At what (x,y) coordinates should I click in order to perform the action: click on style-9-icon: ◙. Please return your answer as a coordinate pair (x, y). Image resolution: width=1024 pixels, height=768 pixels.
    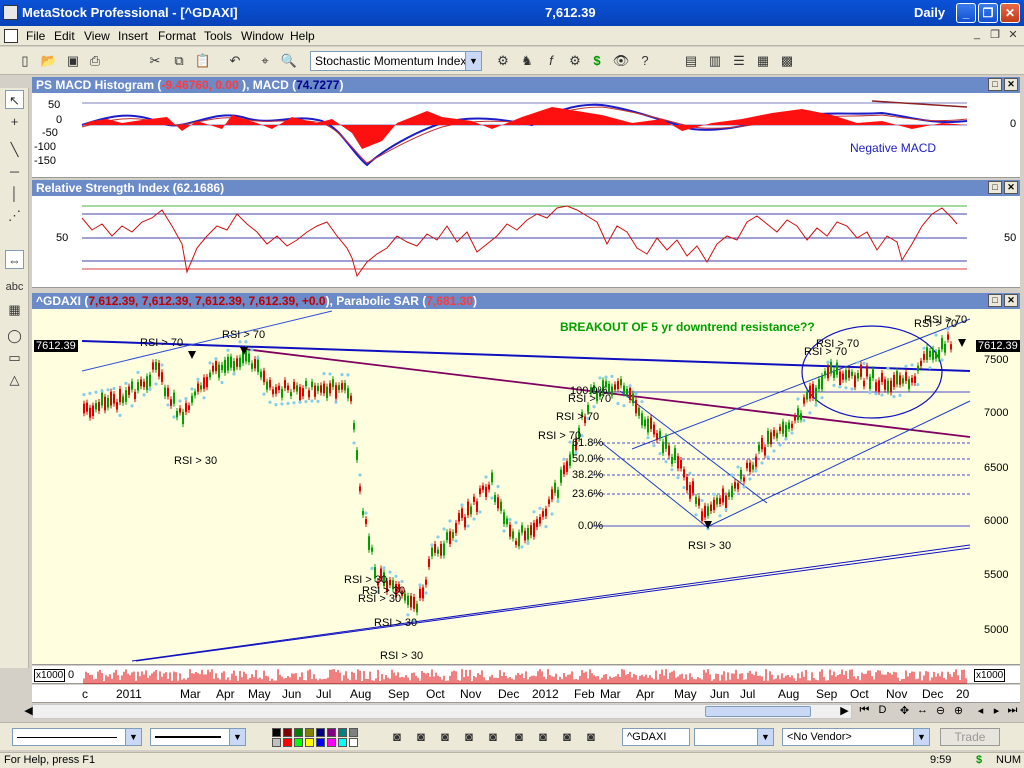
    Looking at the image, I should click on (591, 737).